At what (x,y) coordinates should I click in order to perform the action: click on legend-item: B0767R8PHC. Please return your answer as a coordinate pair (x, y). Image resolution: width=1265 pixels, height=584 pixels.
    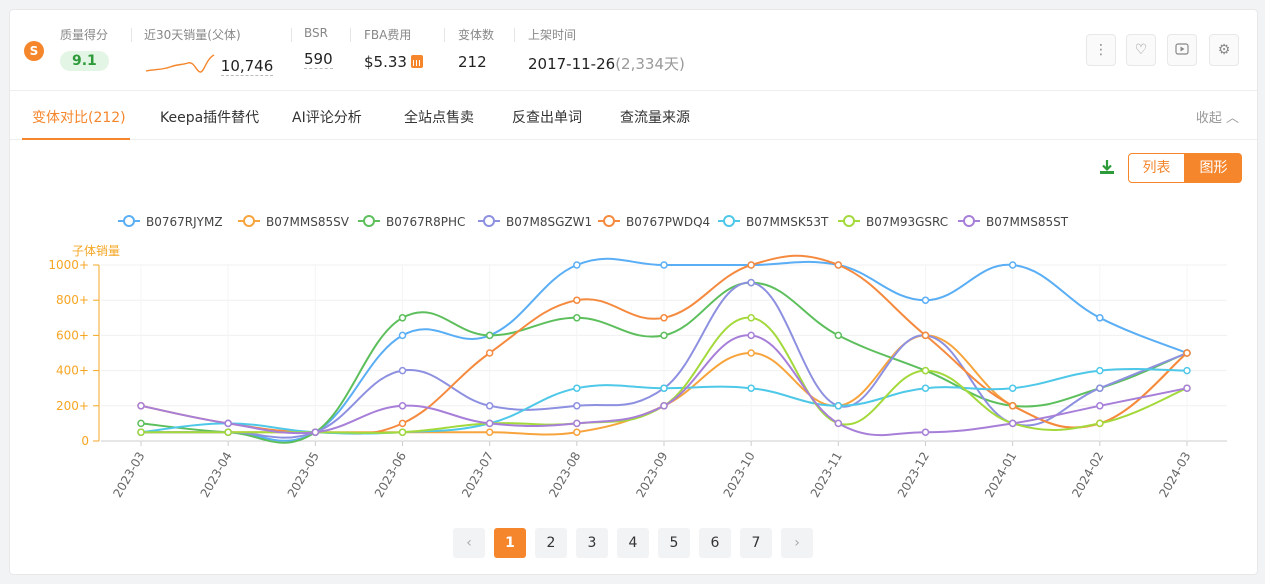
    Looking at the image, I should click on (411, 222).